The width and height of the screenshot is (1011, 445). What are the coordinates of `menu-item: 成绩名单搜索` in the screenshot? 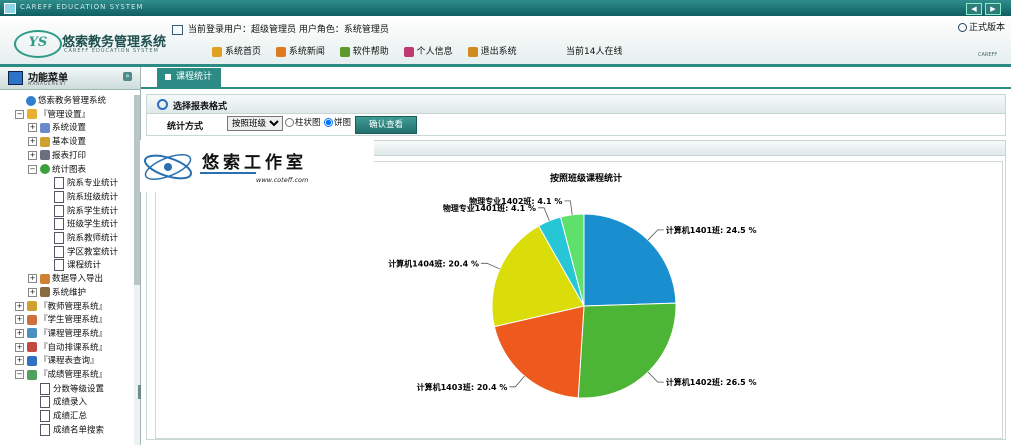 It's located at (72, 430).